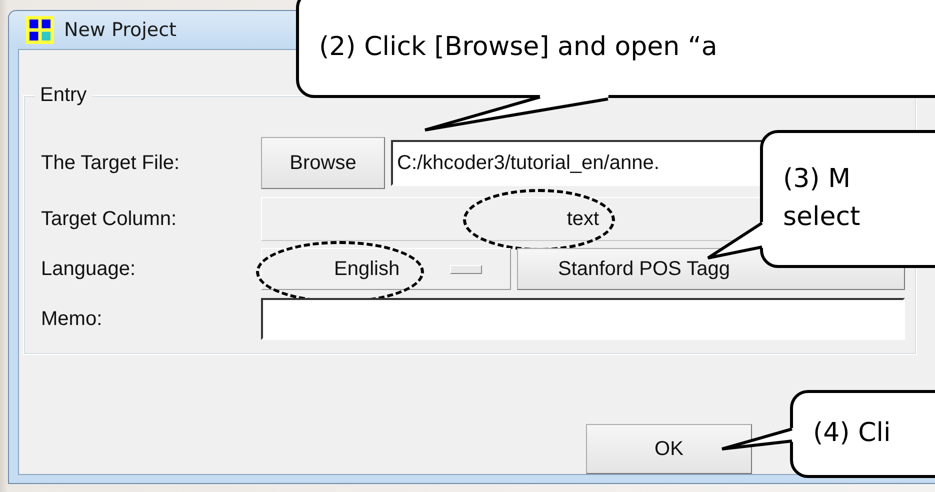  I want to click on field-label: The Target File:, so click(111, 163).